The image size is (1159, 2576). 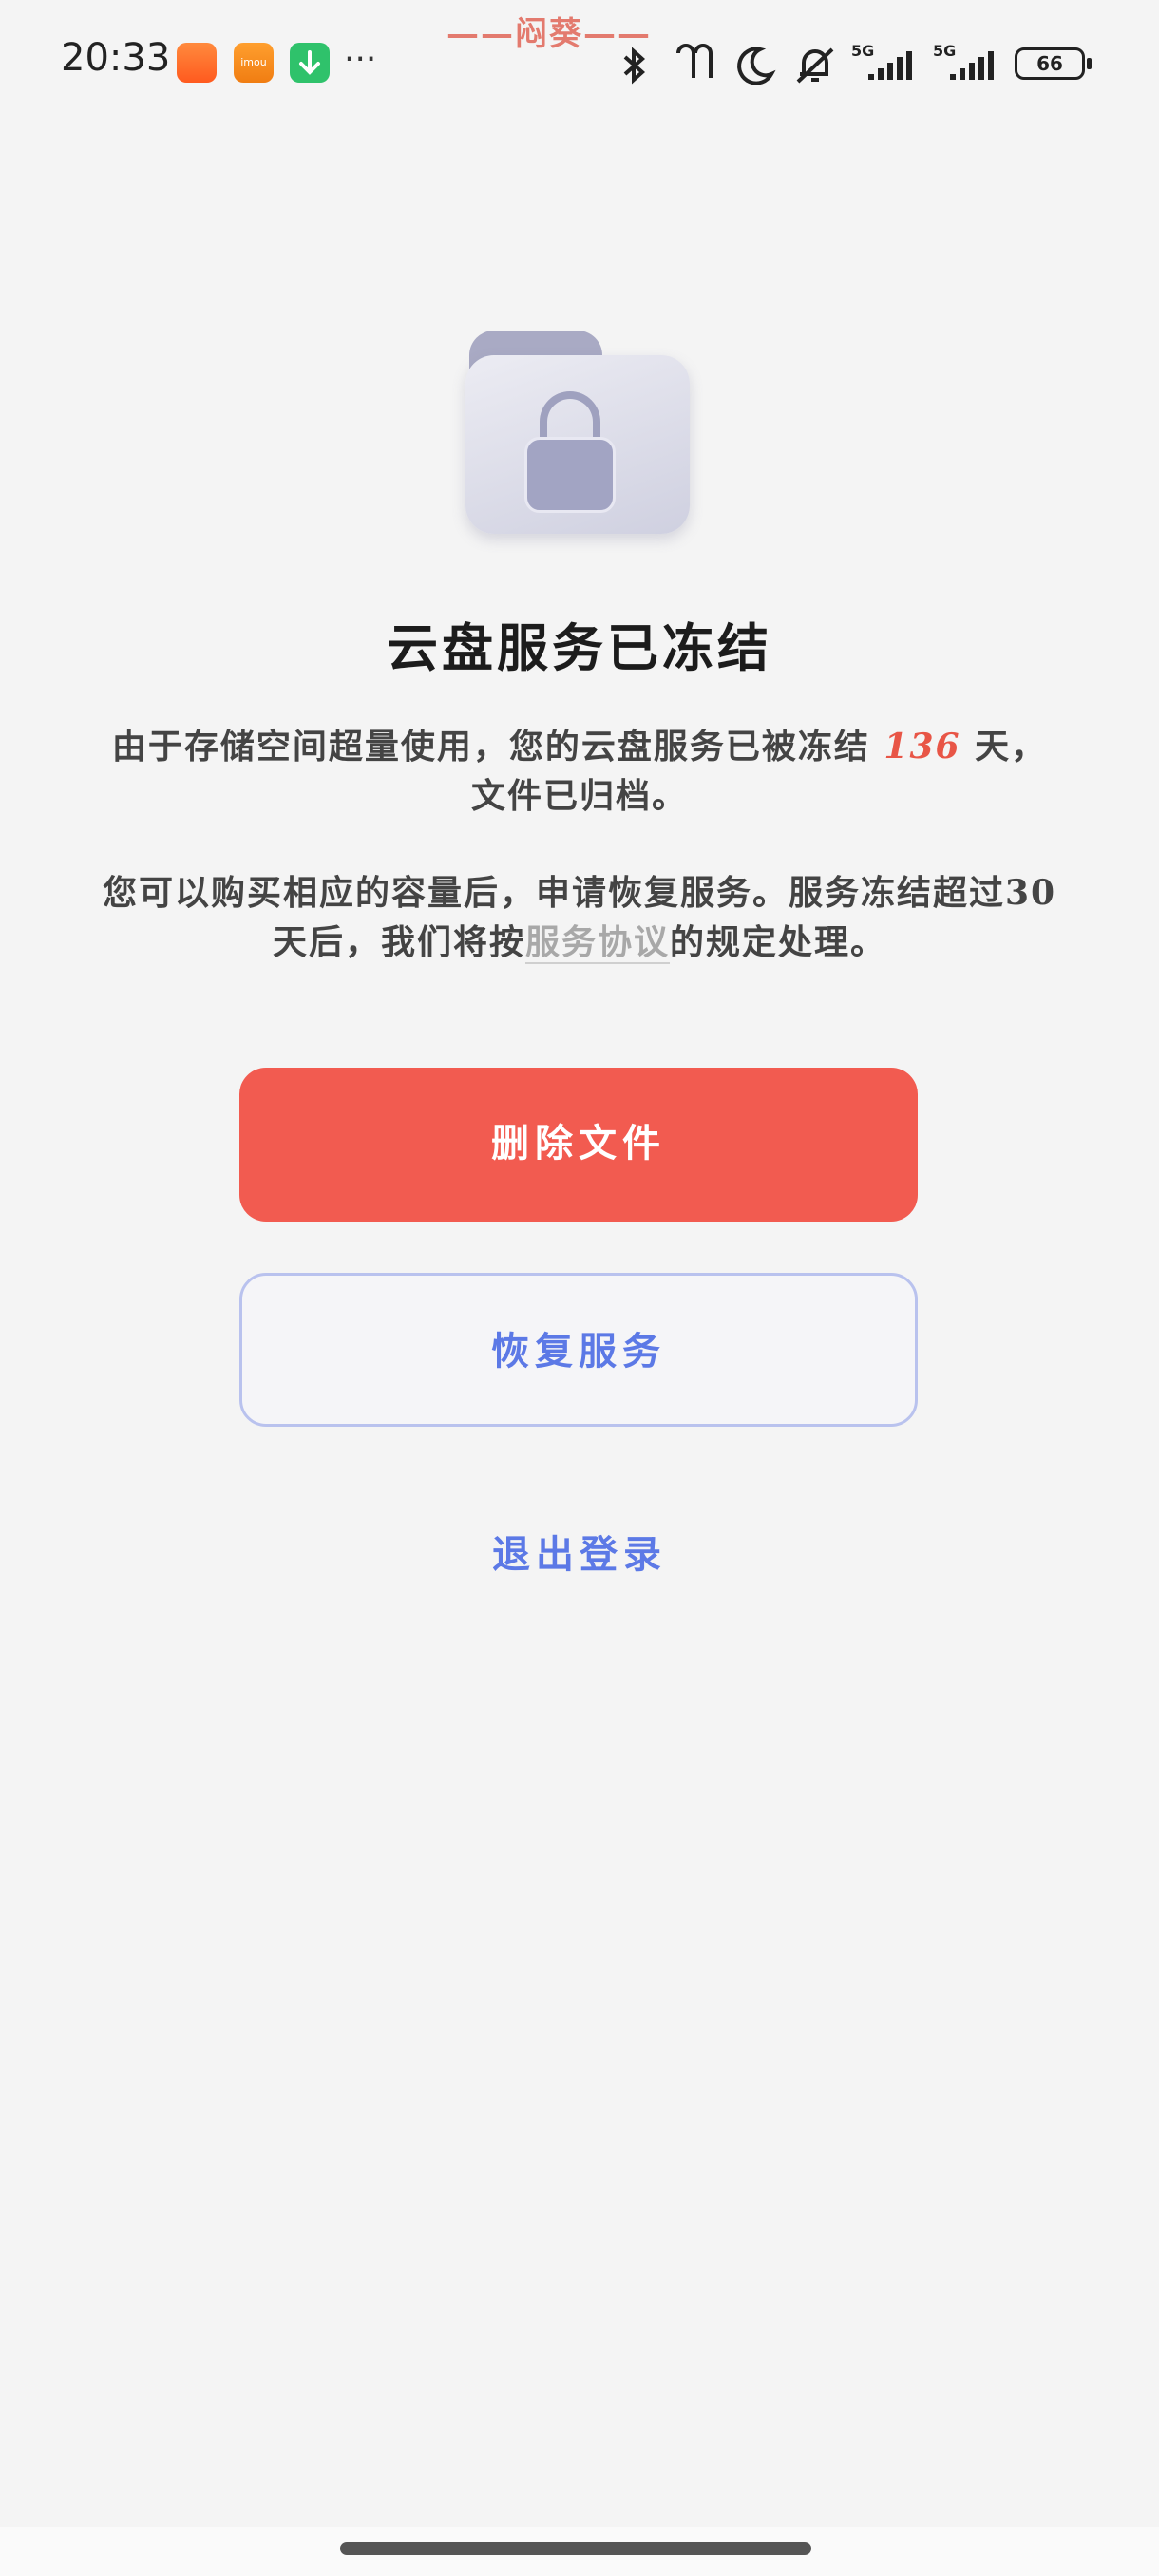 I want to click on service-agreement-link: 服务协议, so click(x=597, y=943).